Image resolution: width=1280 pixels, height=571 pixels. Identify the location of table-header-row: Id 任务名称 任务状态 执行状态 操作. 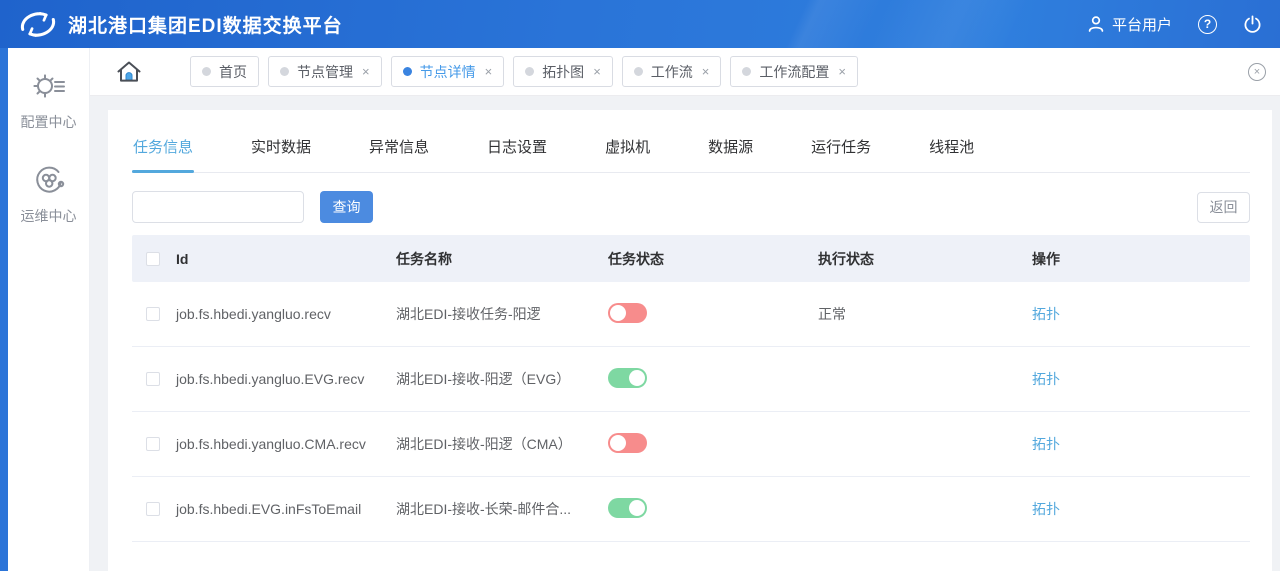
(691, 258).